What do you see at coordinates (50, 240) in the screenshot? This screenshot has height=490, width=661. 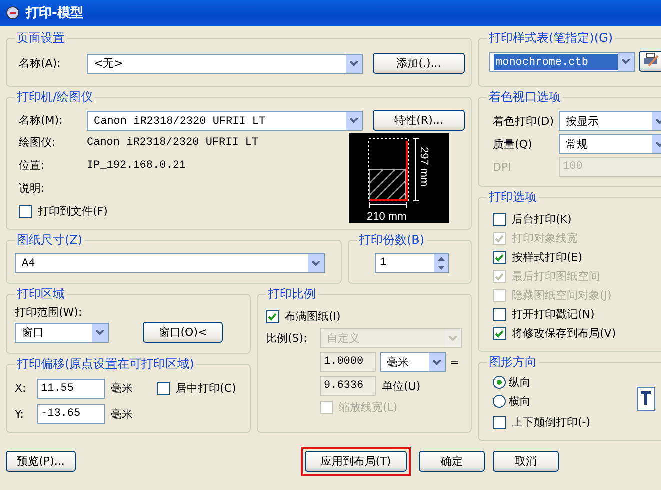 I see `group-title: 图纸尺寸(Z)` at bounding box center [50, 240].